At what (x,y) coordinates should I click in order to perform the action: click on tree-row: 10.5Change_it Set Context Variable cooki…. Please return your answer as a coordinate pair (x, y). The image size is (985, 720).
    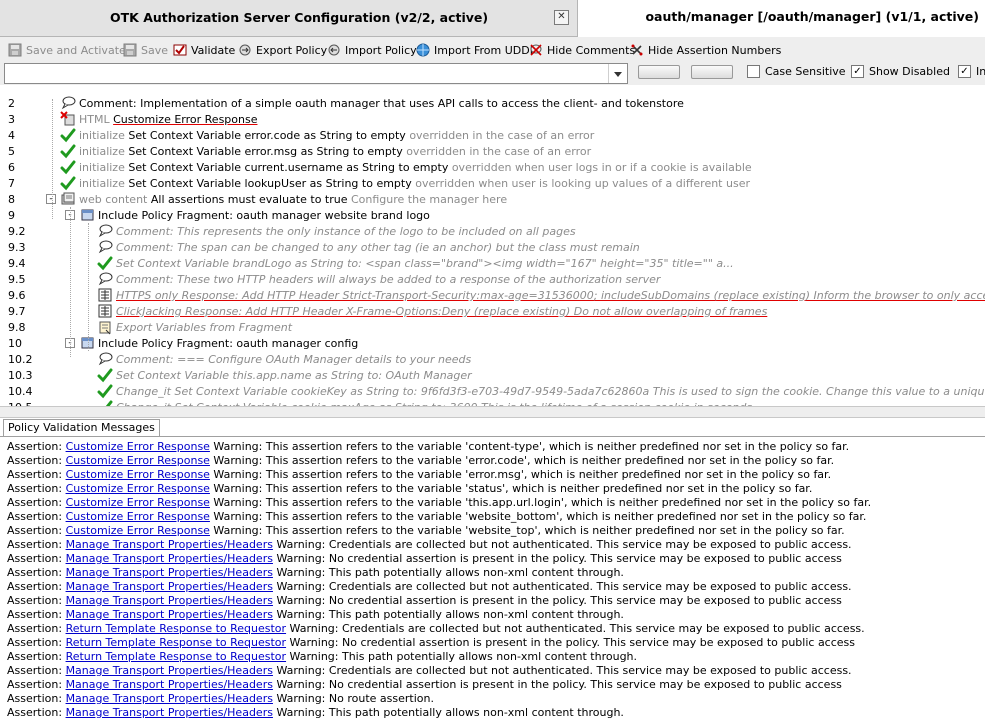
    Looking at the image, I should click on (492, 402).